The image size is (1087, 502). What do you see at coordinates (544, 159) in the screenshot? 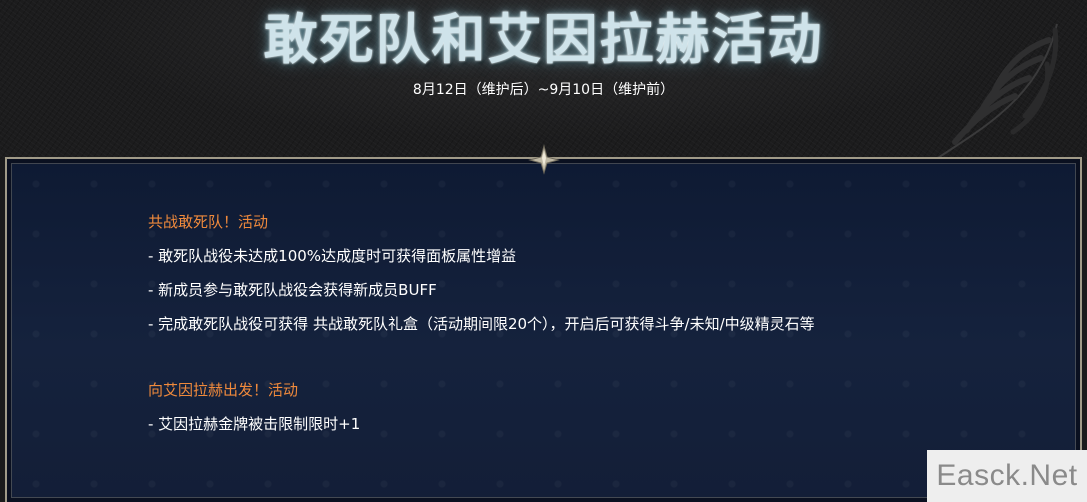
I see `diamond-ornament-icon` at bounding box center [544, 159].